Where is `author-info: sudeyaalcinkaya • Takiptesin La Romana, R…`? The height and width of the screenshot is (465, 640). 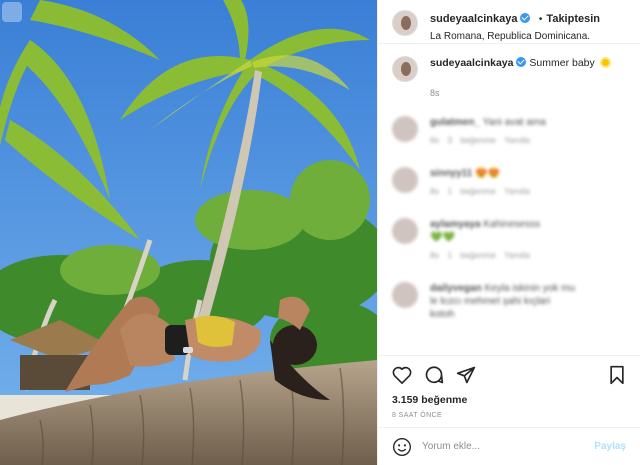 author-info: sudeyaalcinkaya • Takiptesin La Romana, R… is located at coordinates (515, 27).